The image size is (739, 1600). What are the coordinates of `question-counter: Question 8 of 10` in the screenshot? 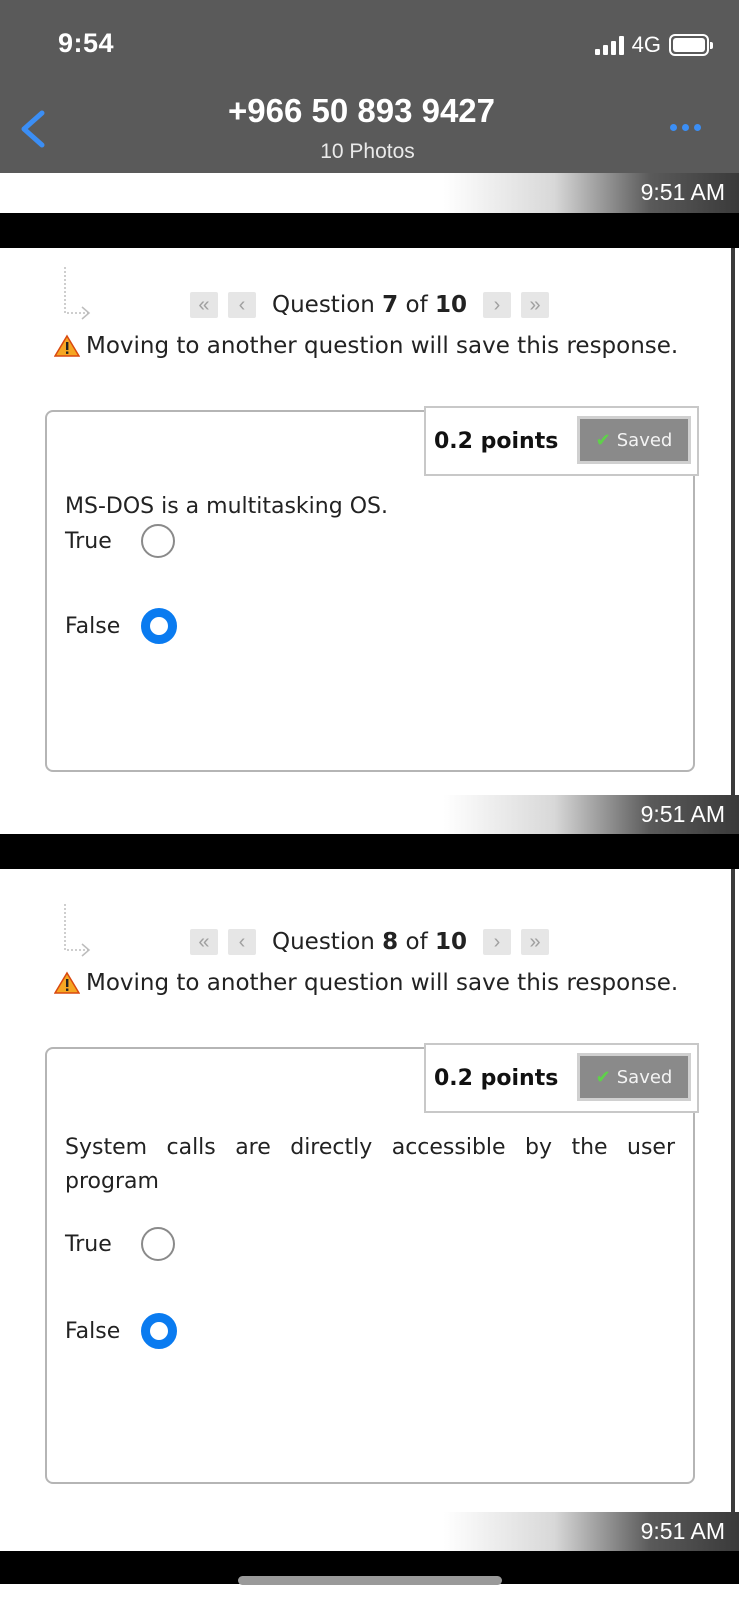 It's located at (369, 942).